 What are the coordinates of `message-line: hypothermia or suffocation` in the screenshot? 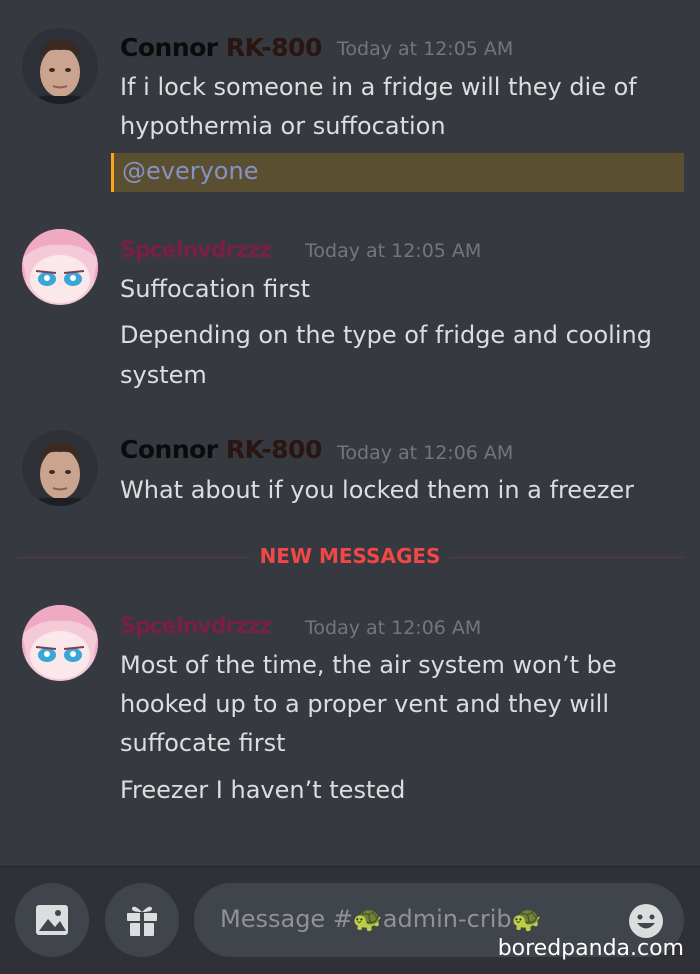 It's located at (283, 126).